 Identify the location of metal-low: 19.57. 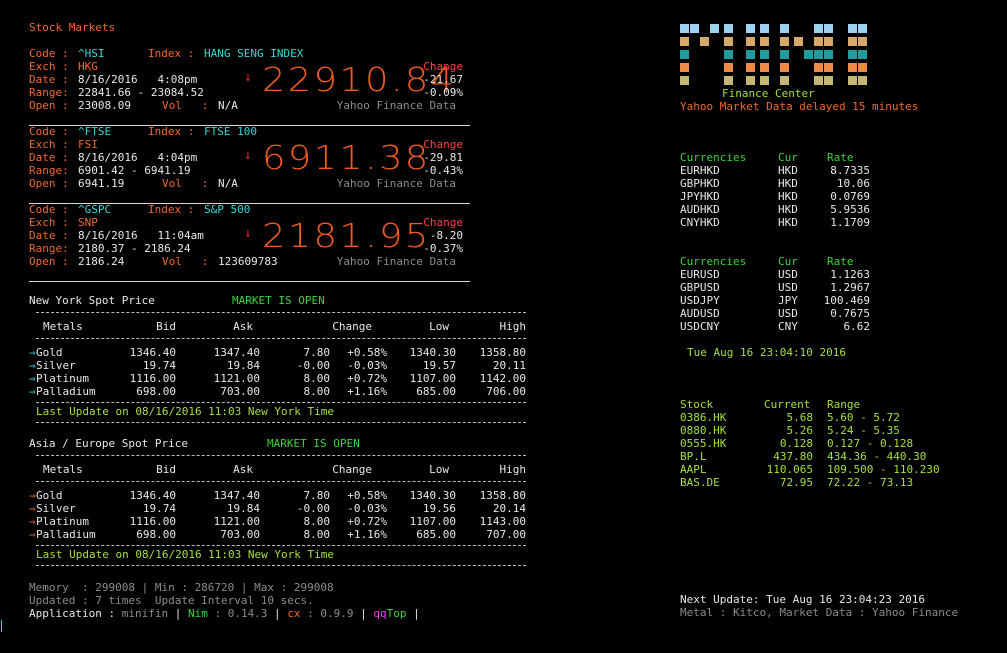
(439, 365).